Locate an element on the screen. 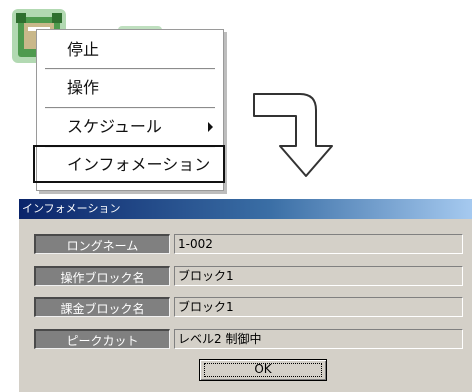 The height and width of the screenshot is (392, 472). billing-block-label: 課金ブロック名 is located at coordinates (102, 307).